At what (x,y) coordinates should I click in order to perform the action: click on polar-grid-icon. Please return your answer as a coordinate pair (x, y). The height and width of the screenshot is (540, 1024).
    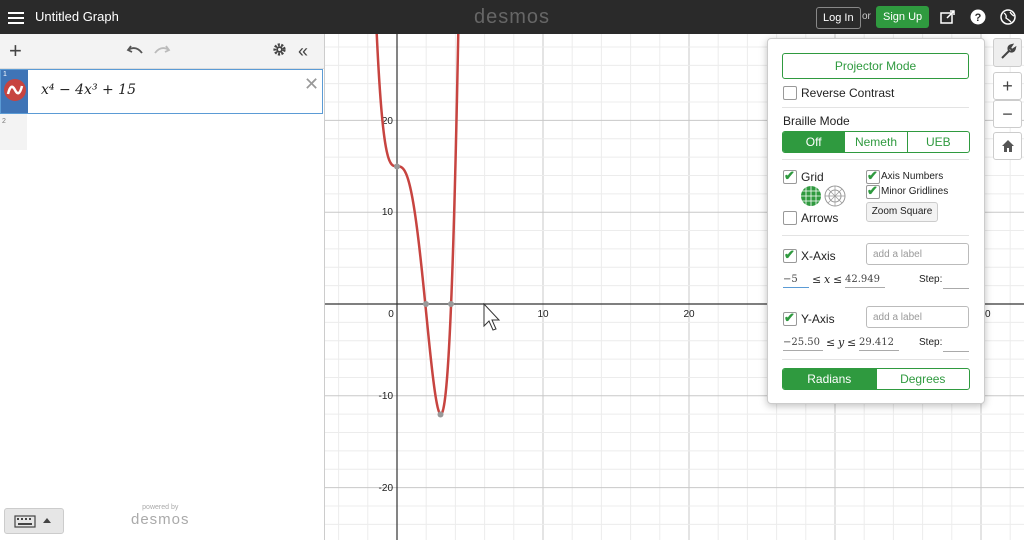
    Looking at the image, I should click on (835, 197).